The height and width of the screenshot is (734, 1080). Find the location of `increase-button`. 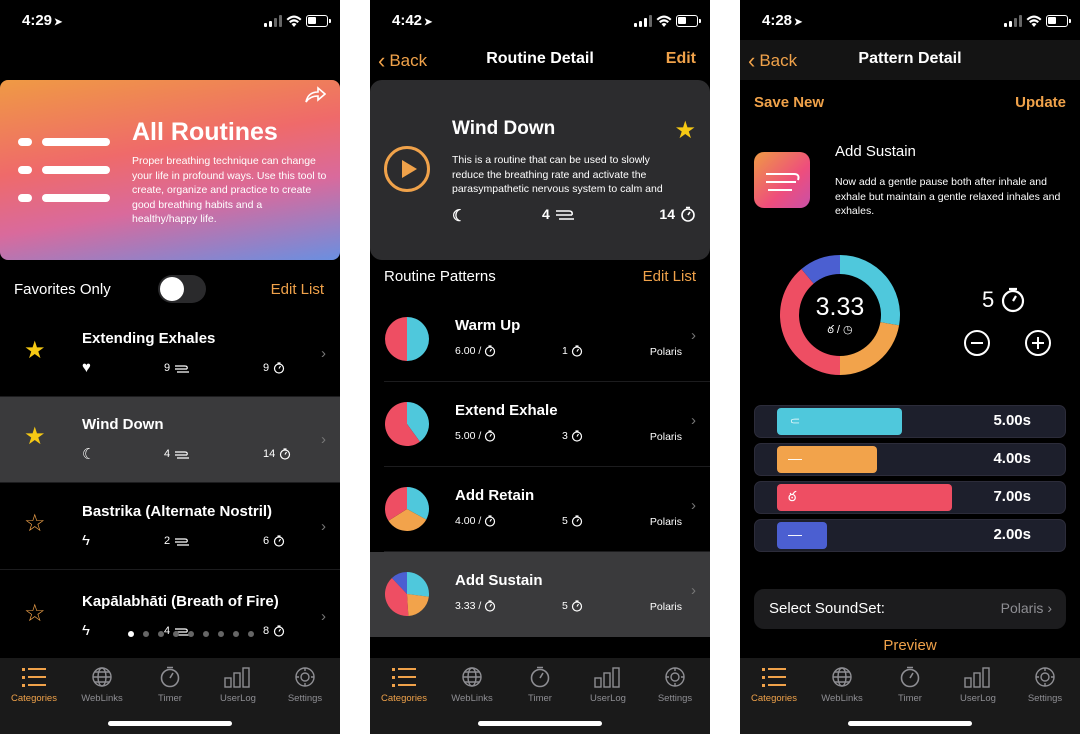

increase-button is located at coordinates (1038, 343).